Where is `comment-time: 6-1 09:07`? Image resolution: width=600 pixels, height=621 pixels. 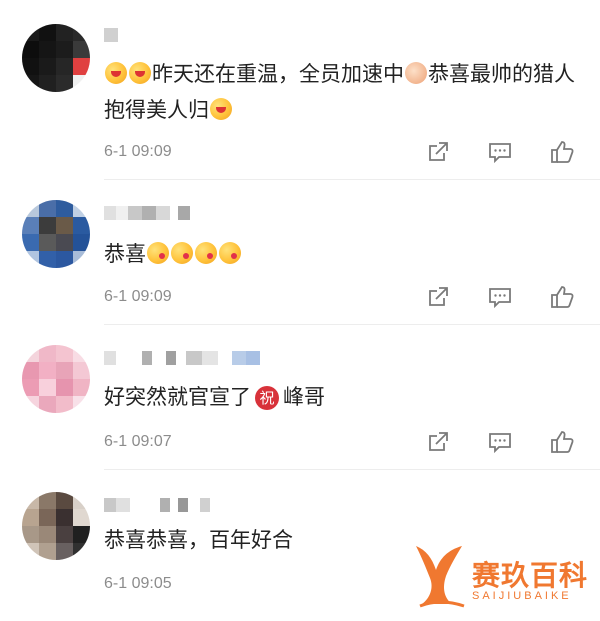 comment-time: 6-1 09:07 is located at coordinates (138, 441).